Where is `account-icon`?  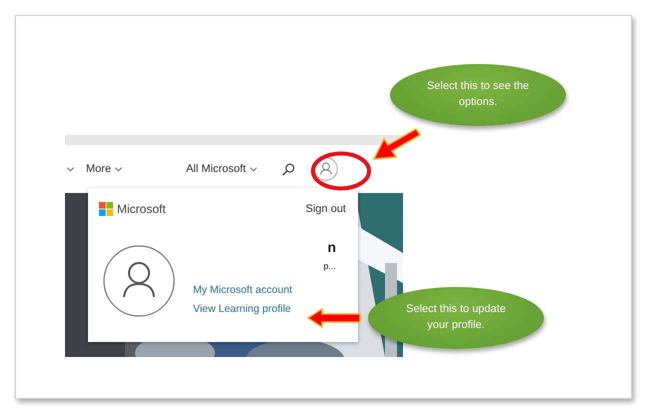 account-icon is located at coordinates (326, 169).